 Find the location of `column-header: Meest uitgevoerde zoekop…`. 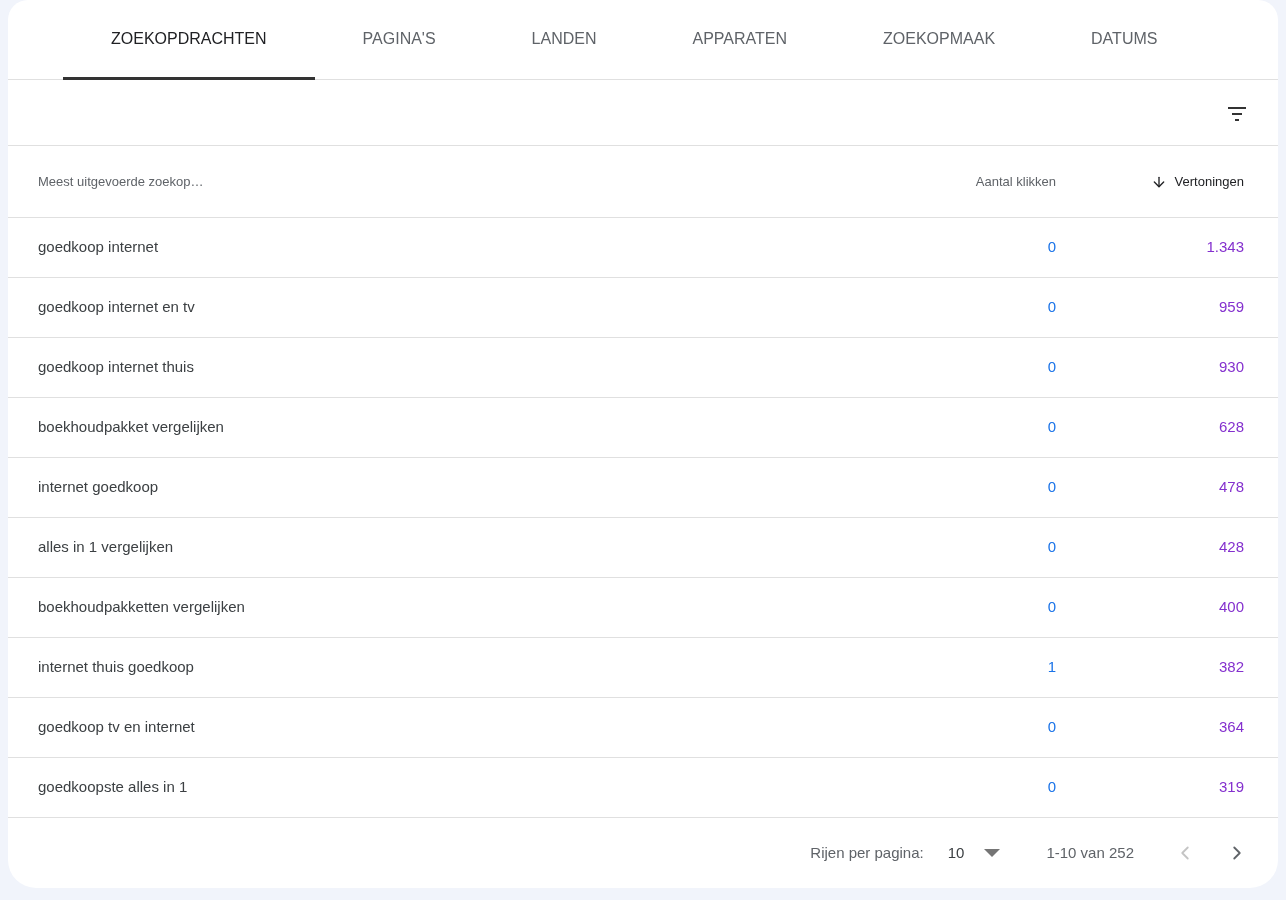

column-header: Meest uitgevoerde zoekop… is located at coordinates (447, 181).